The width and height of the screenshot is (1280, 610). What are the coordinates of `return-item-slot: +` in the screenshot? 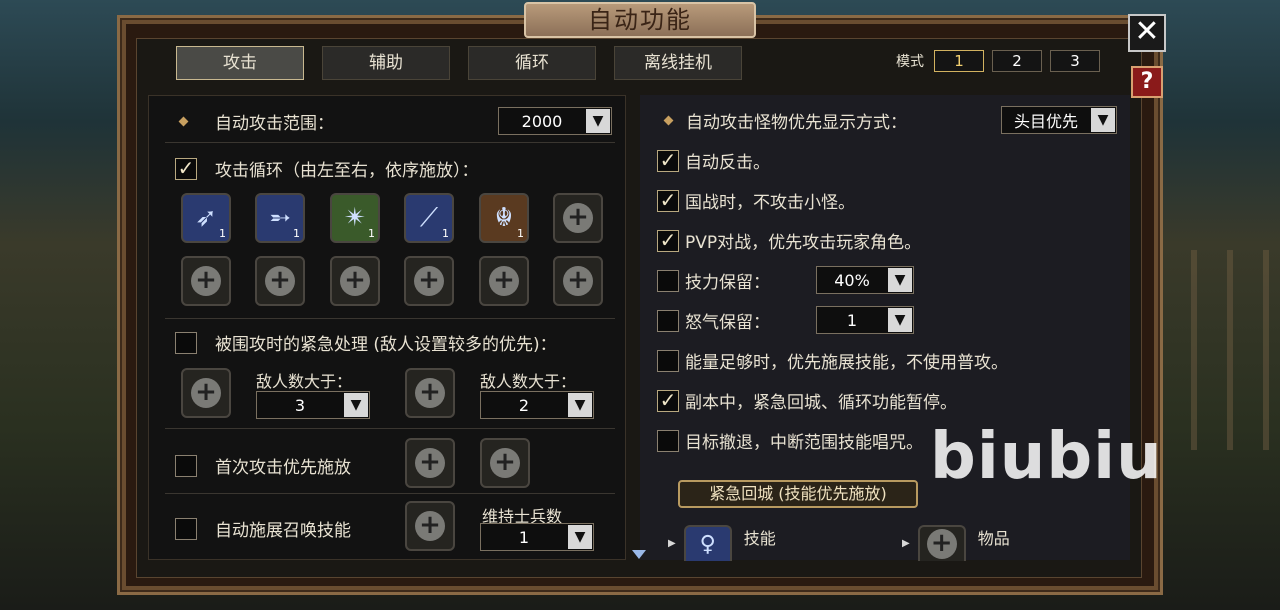 It's located at (941, 543).